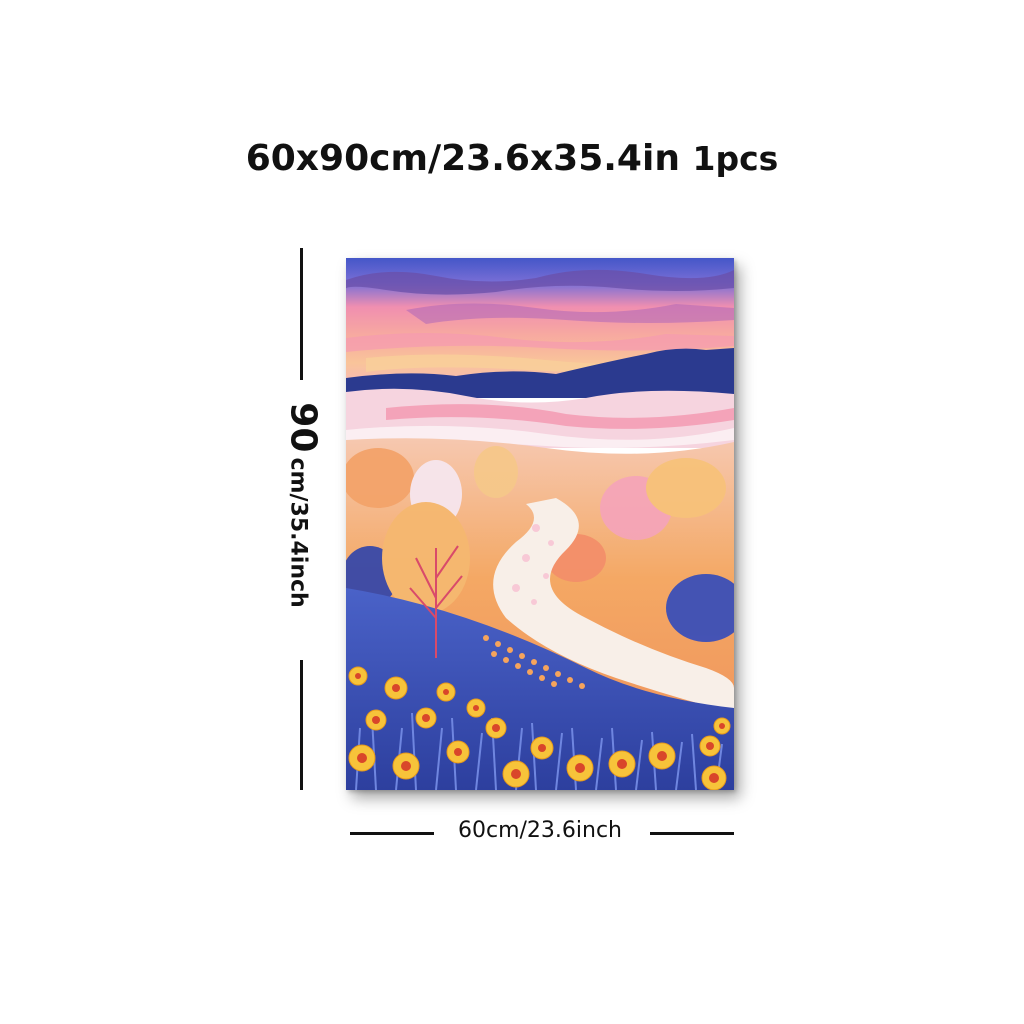  Describe the element at coordinates (301, 314) in the screenshot. I see `height-dimension-line-top` at that location.